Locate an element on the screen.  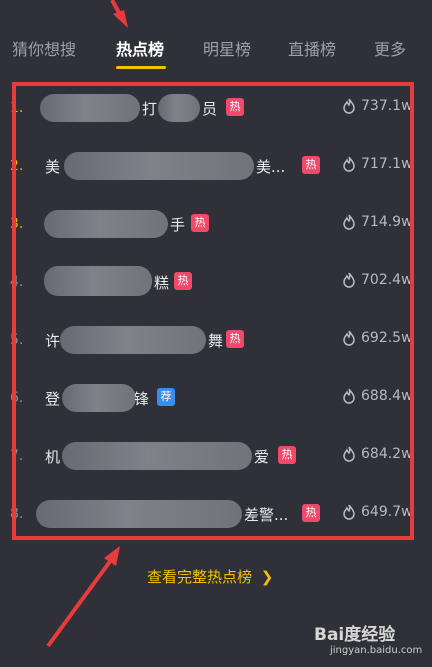
watermark-brand: Bai度经验 is located at coordinates (355, 635).